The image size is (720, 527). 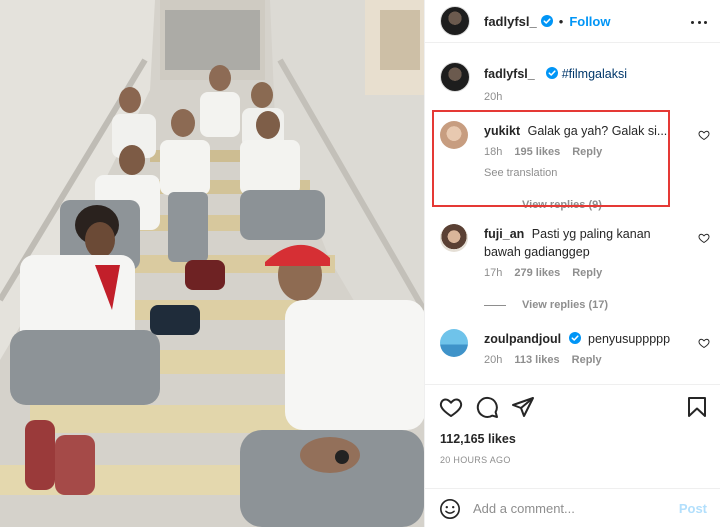 What do you see at coordinates (493, 152) in the screenshot?
I see `comment-time: 18h` at bounding box center [493, 152].